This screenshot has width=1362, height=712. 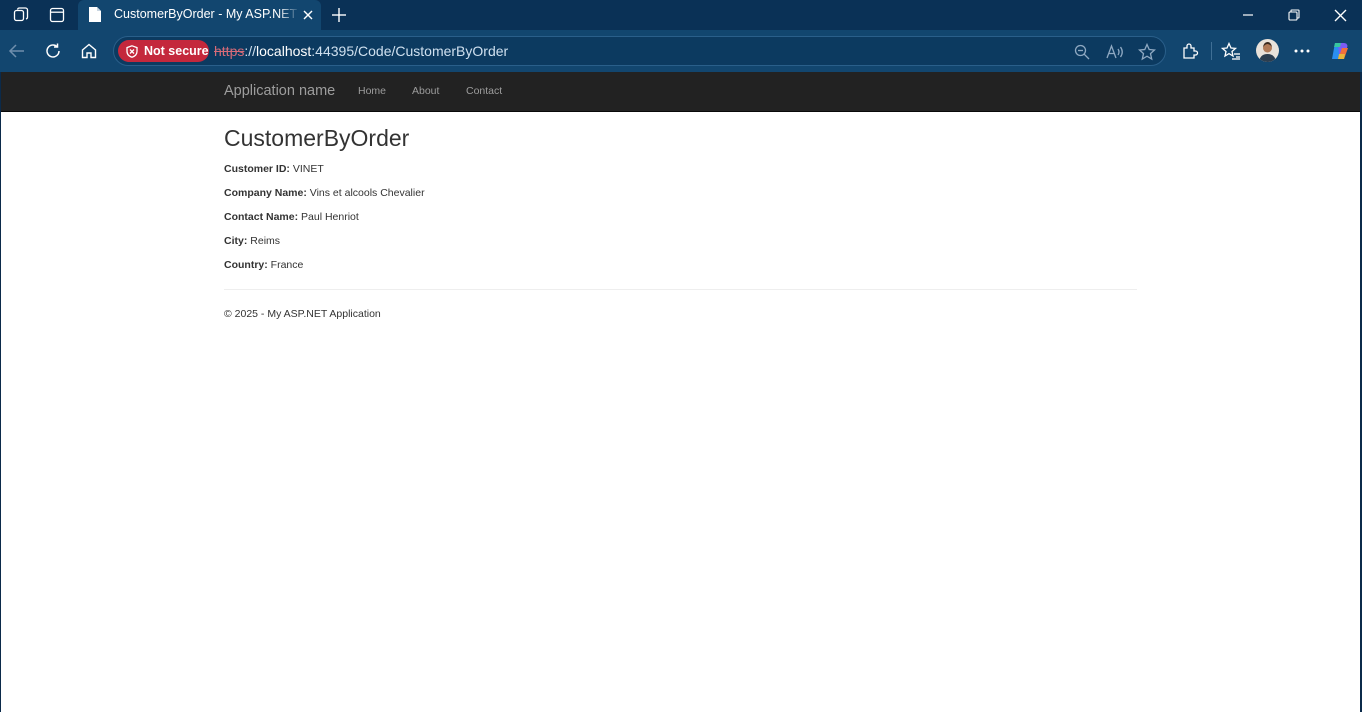 I want to click on close-window-icon, so click(x=1340, y=15).